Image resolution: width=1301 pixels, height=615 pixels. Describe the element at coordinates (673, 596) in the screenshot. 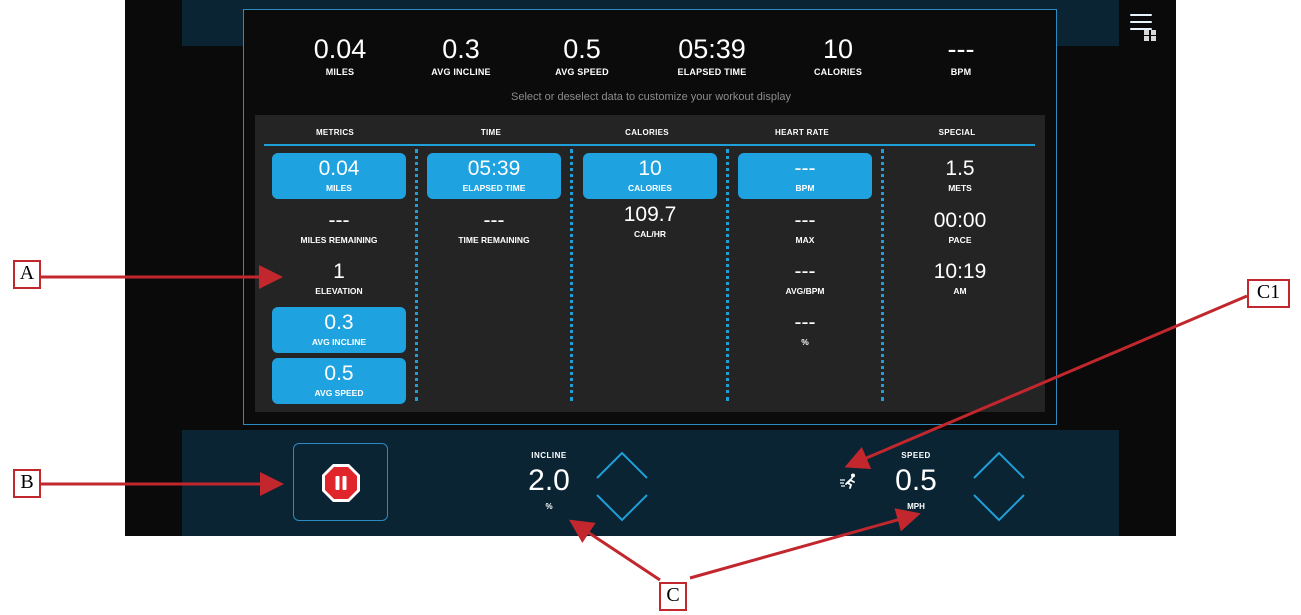

I see `annotation-label-c: C` at that location.